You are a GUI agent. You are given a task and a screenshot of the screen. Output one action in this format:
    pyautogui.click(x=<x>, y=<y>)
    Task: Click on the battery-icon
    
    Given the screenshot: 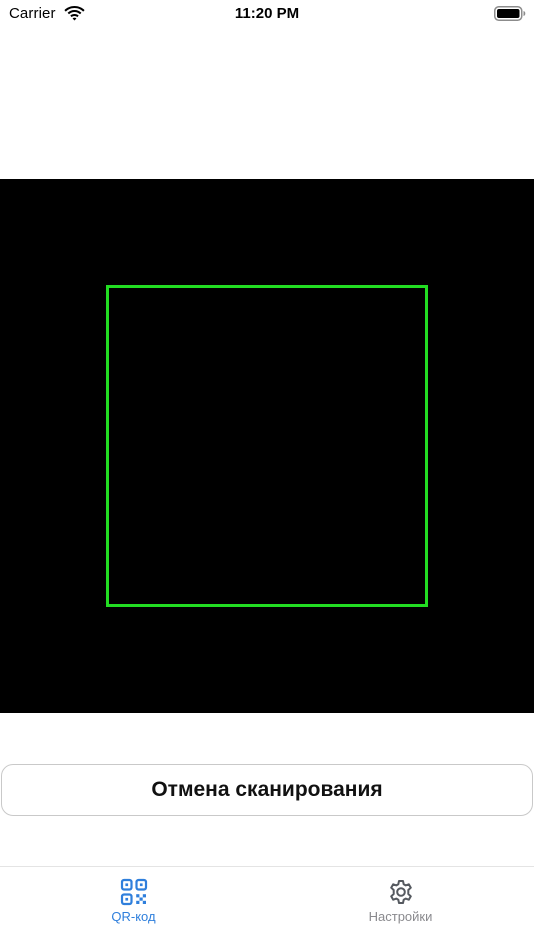 What is the action you would take?
    pyautogui.click(x=510, y=13)
    